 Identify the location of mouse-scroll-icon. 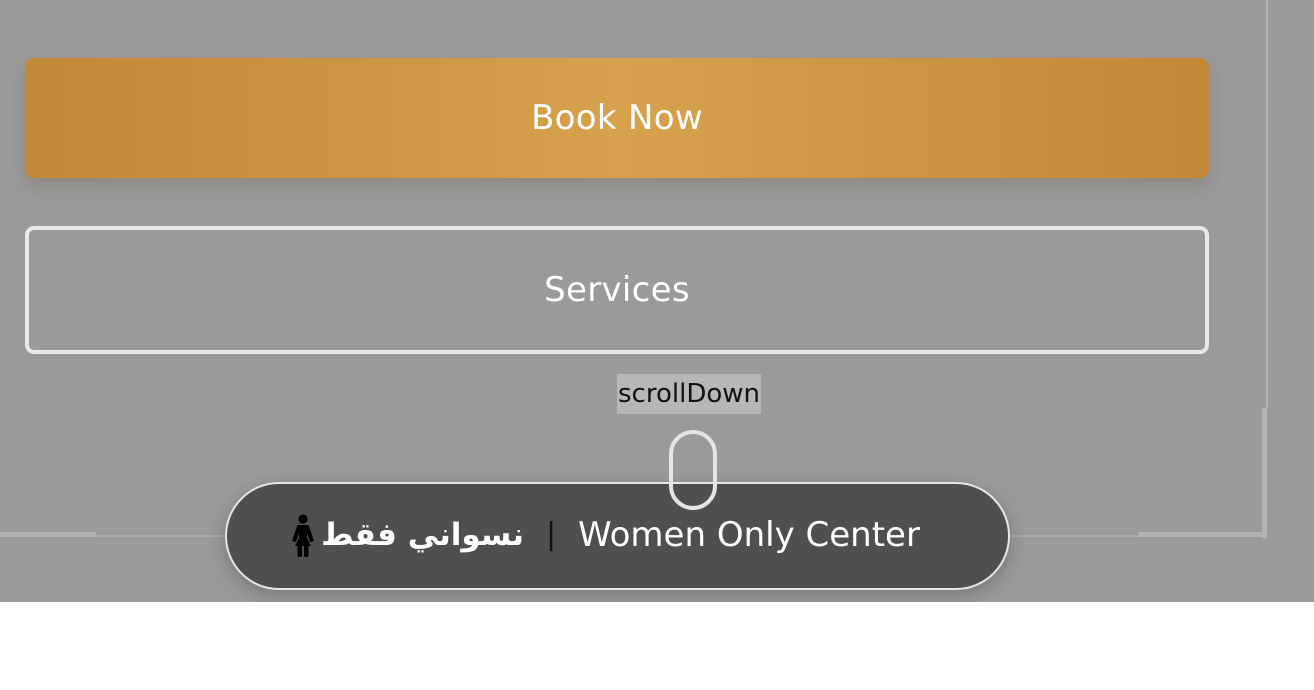
(693, 470).